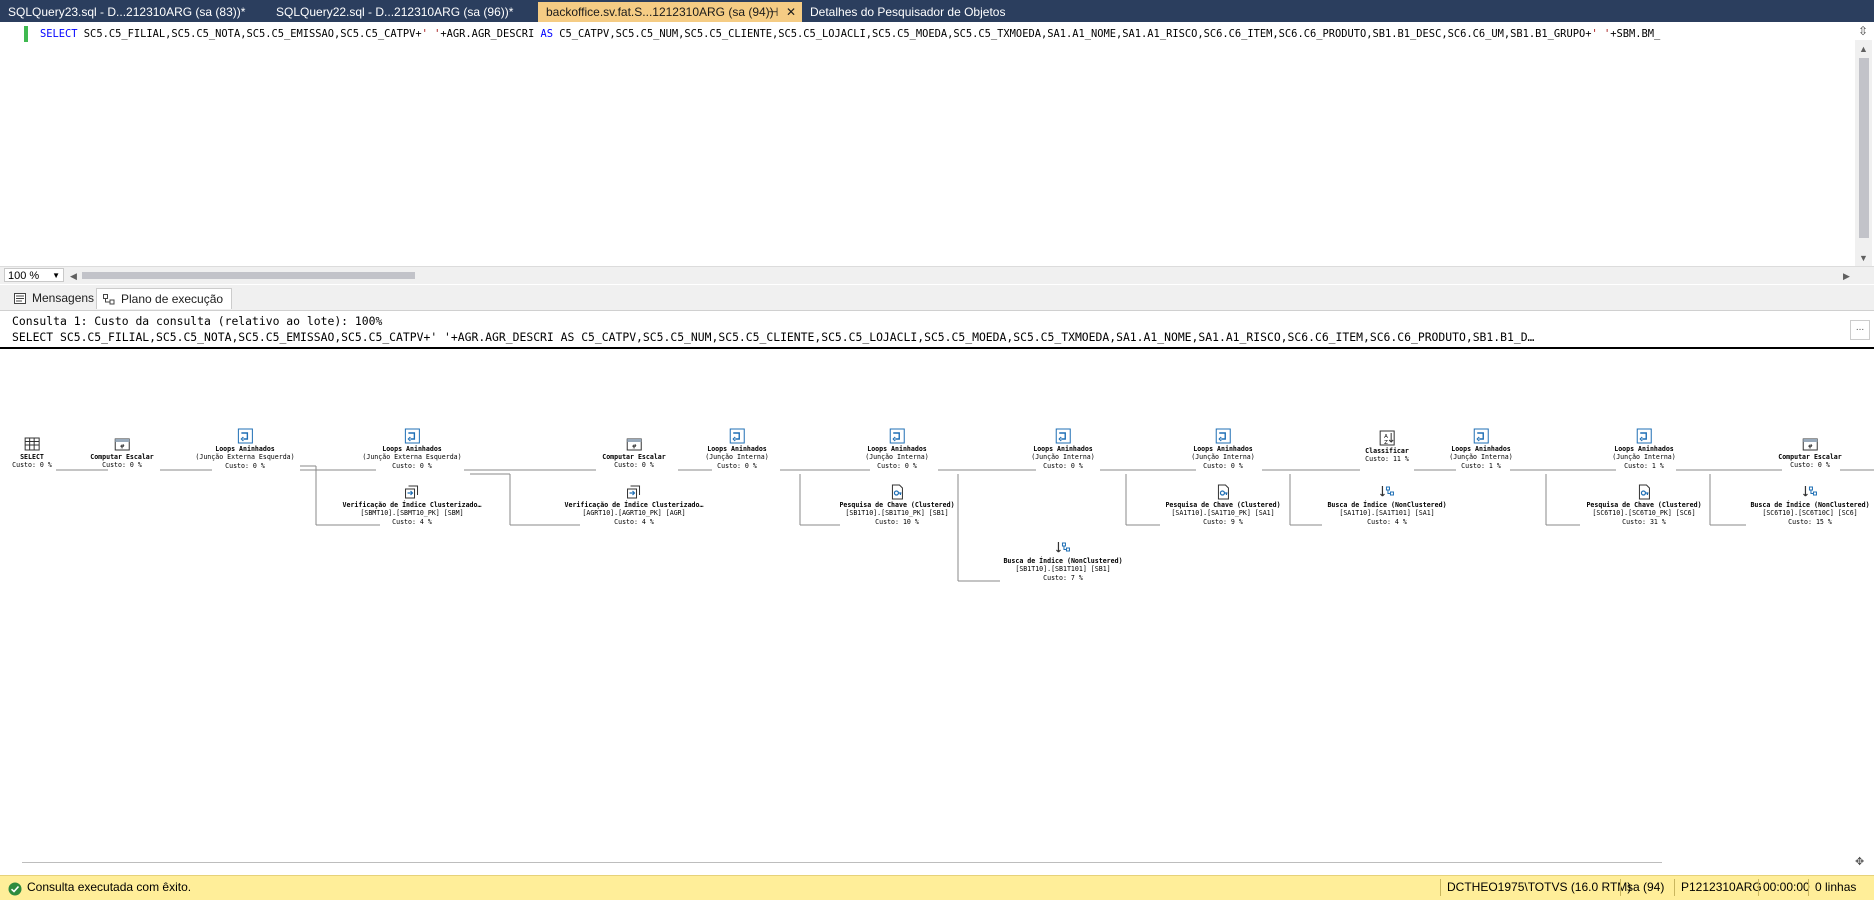 The width and height of the screenshot is (1874, 904). I want to click on plan-node-cost: Custo: 4 %, so click(634, 521).